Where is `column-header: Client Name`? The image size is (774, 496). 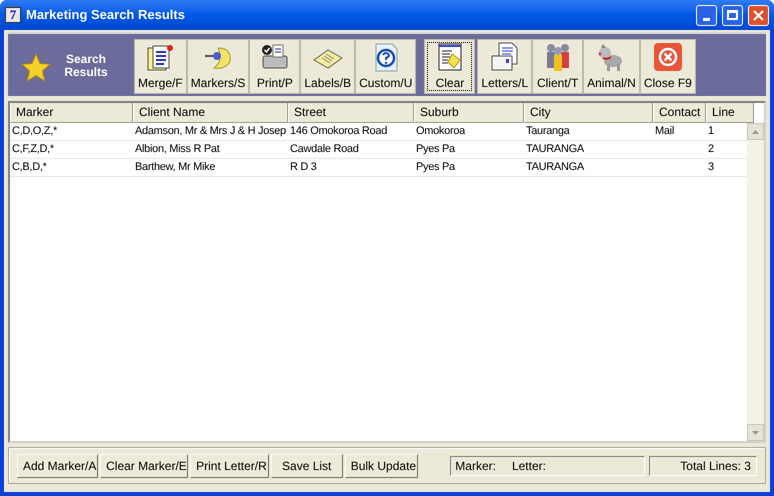 column-header: Client Name is located at coordinates (210, 113).